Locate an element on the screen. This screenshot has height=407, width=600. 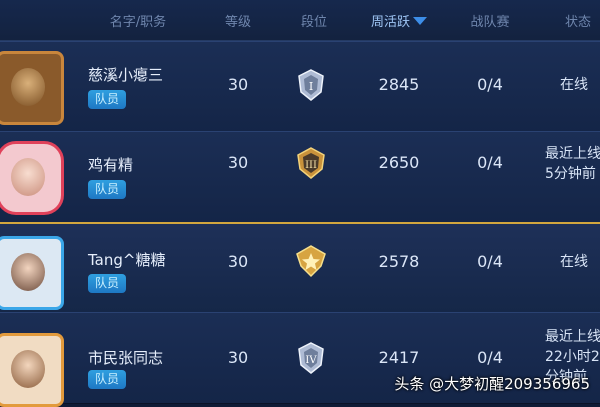
status-line-2: 22小时2 is located at coordinates (572, 357).